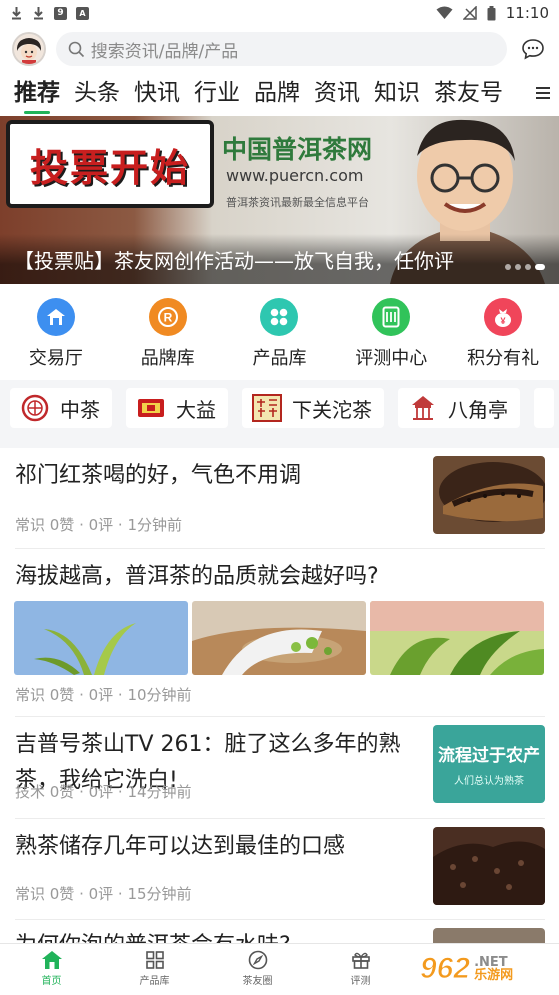 The width and height of the screenshot is (559, 995). I want to click on article-meta: 常识 0赞 · 0评 · 1分钟前, so click(99, 525).